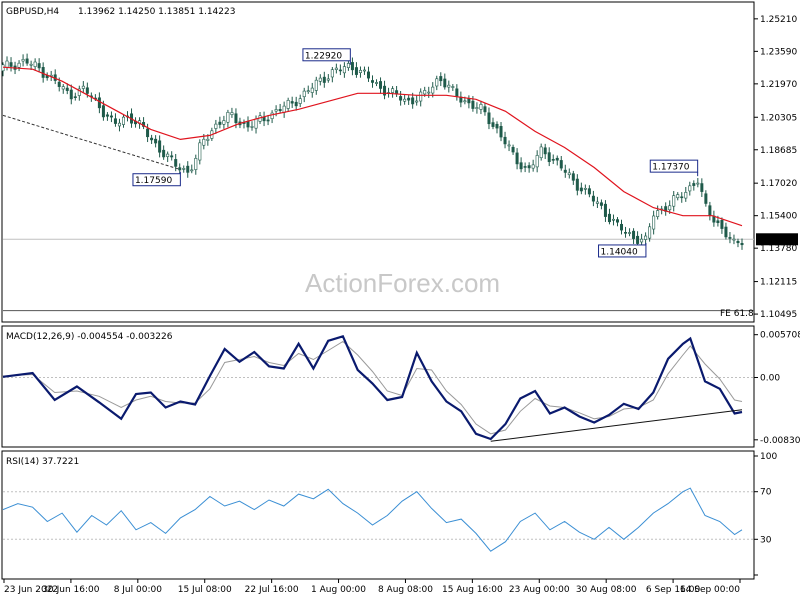  Describe the element at coordinates (70, 590) in the screenshot. I see `x-tick-label: 30 Jun 16:00` at that location.